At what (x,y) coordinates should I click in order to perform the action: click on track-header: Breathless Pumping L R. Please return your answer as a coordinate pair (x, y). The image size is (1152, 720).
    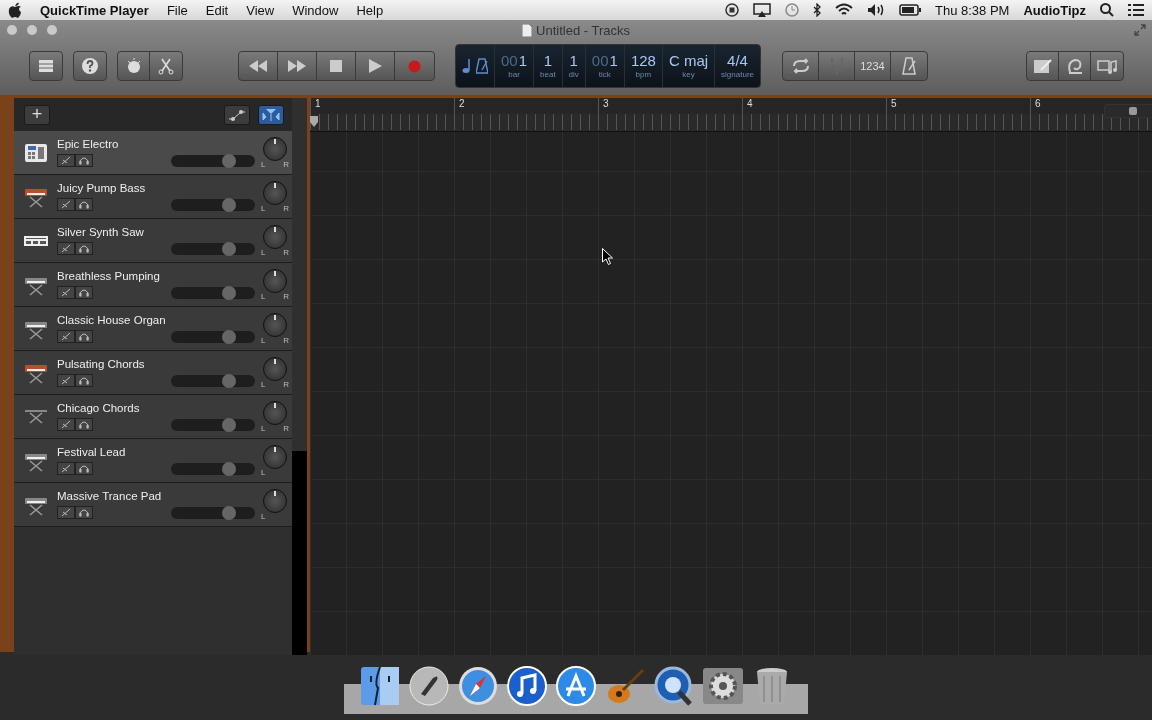
    Looking at the image, I should click on (153, 285).